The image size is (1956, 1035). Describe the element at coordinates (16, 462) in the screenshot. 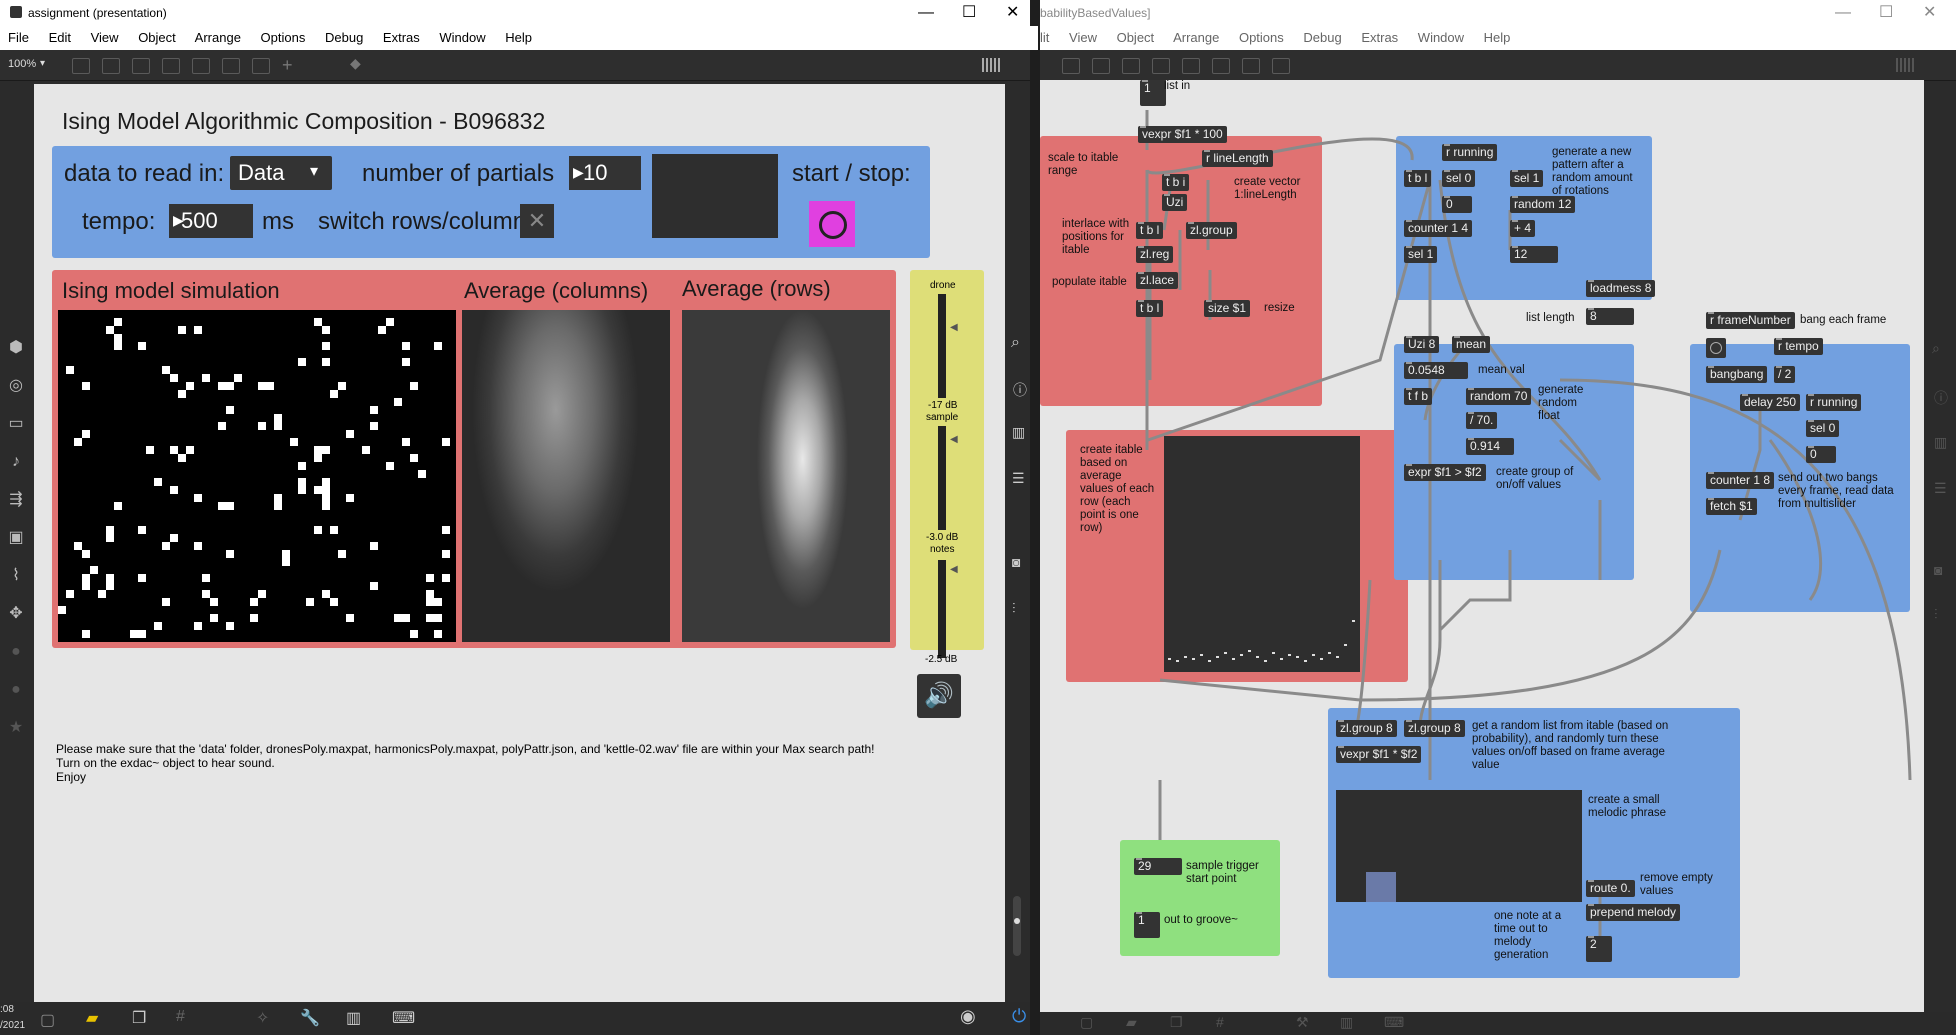

I see `music-note-icon: ♪` at that location.